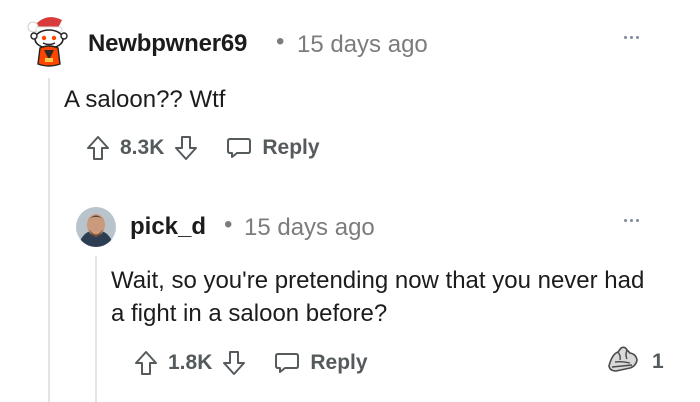 This screenshot has height=402, width=700. I want to click on snoo-santa-hat-avatar-icon, so click(47, 42).